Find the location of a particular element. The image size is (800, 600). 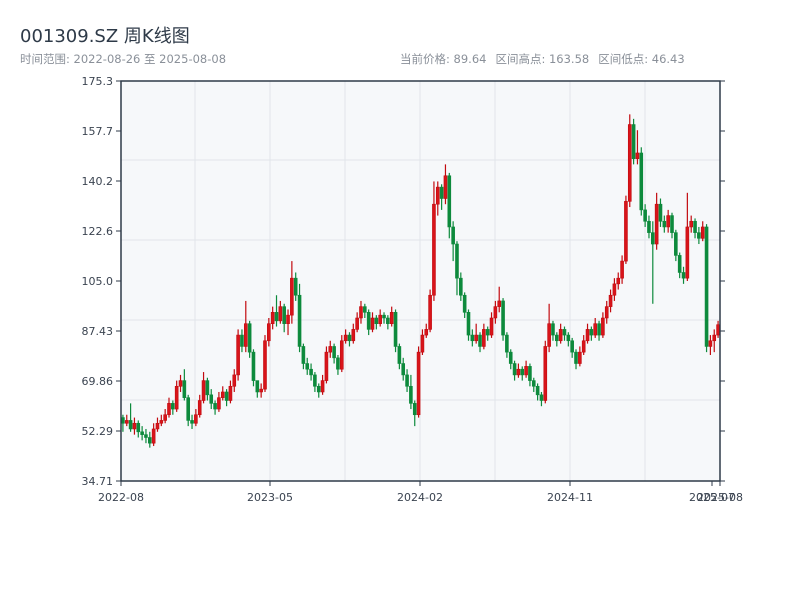

y-tick-label: 34.71 is located at coordinates (98, 481).